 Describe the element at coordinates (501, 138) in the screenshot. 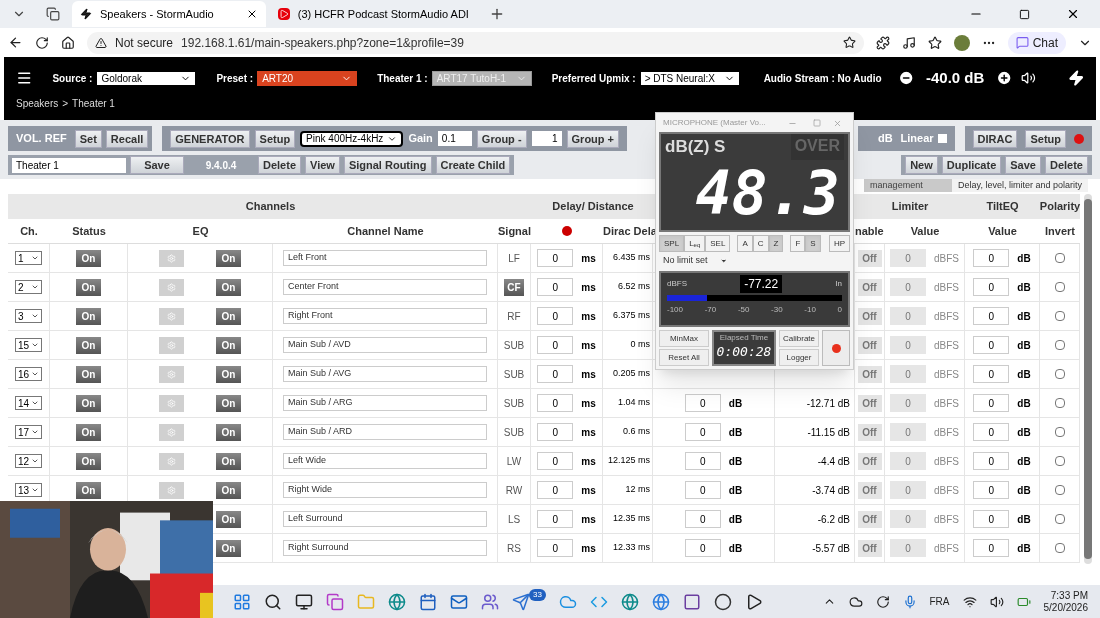

I see `group-minus-button: Group -` at that location.